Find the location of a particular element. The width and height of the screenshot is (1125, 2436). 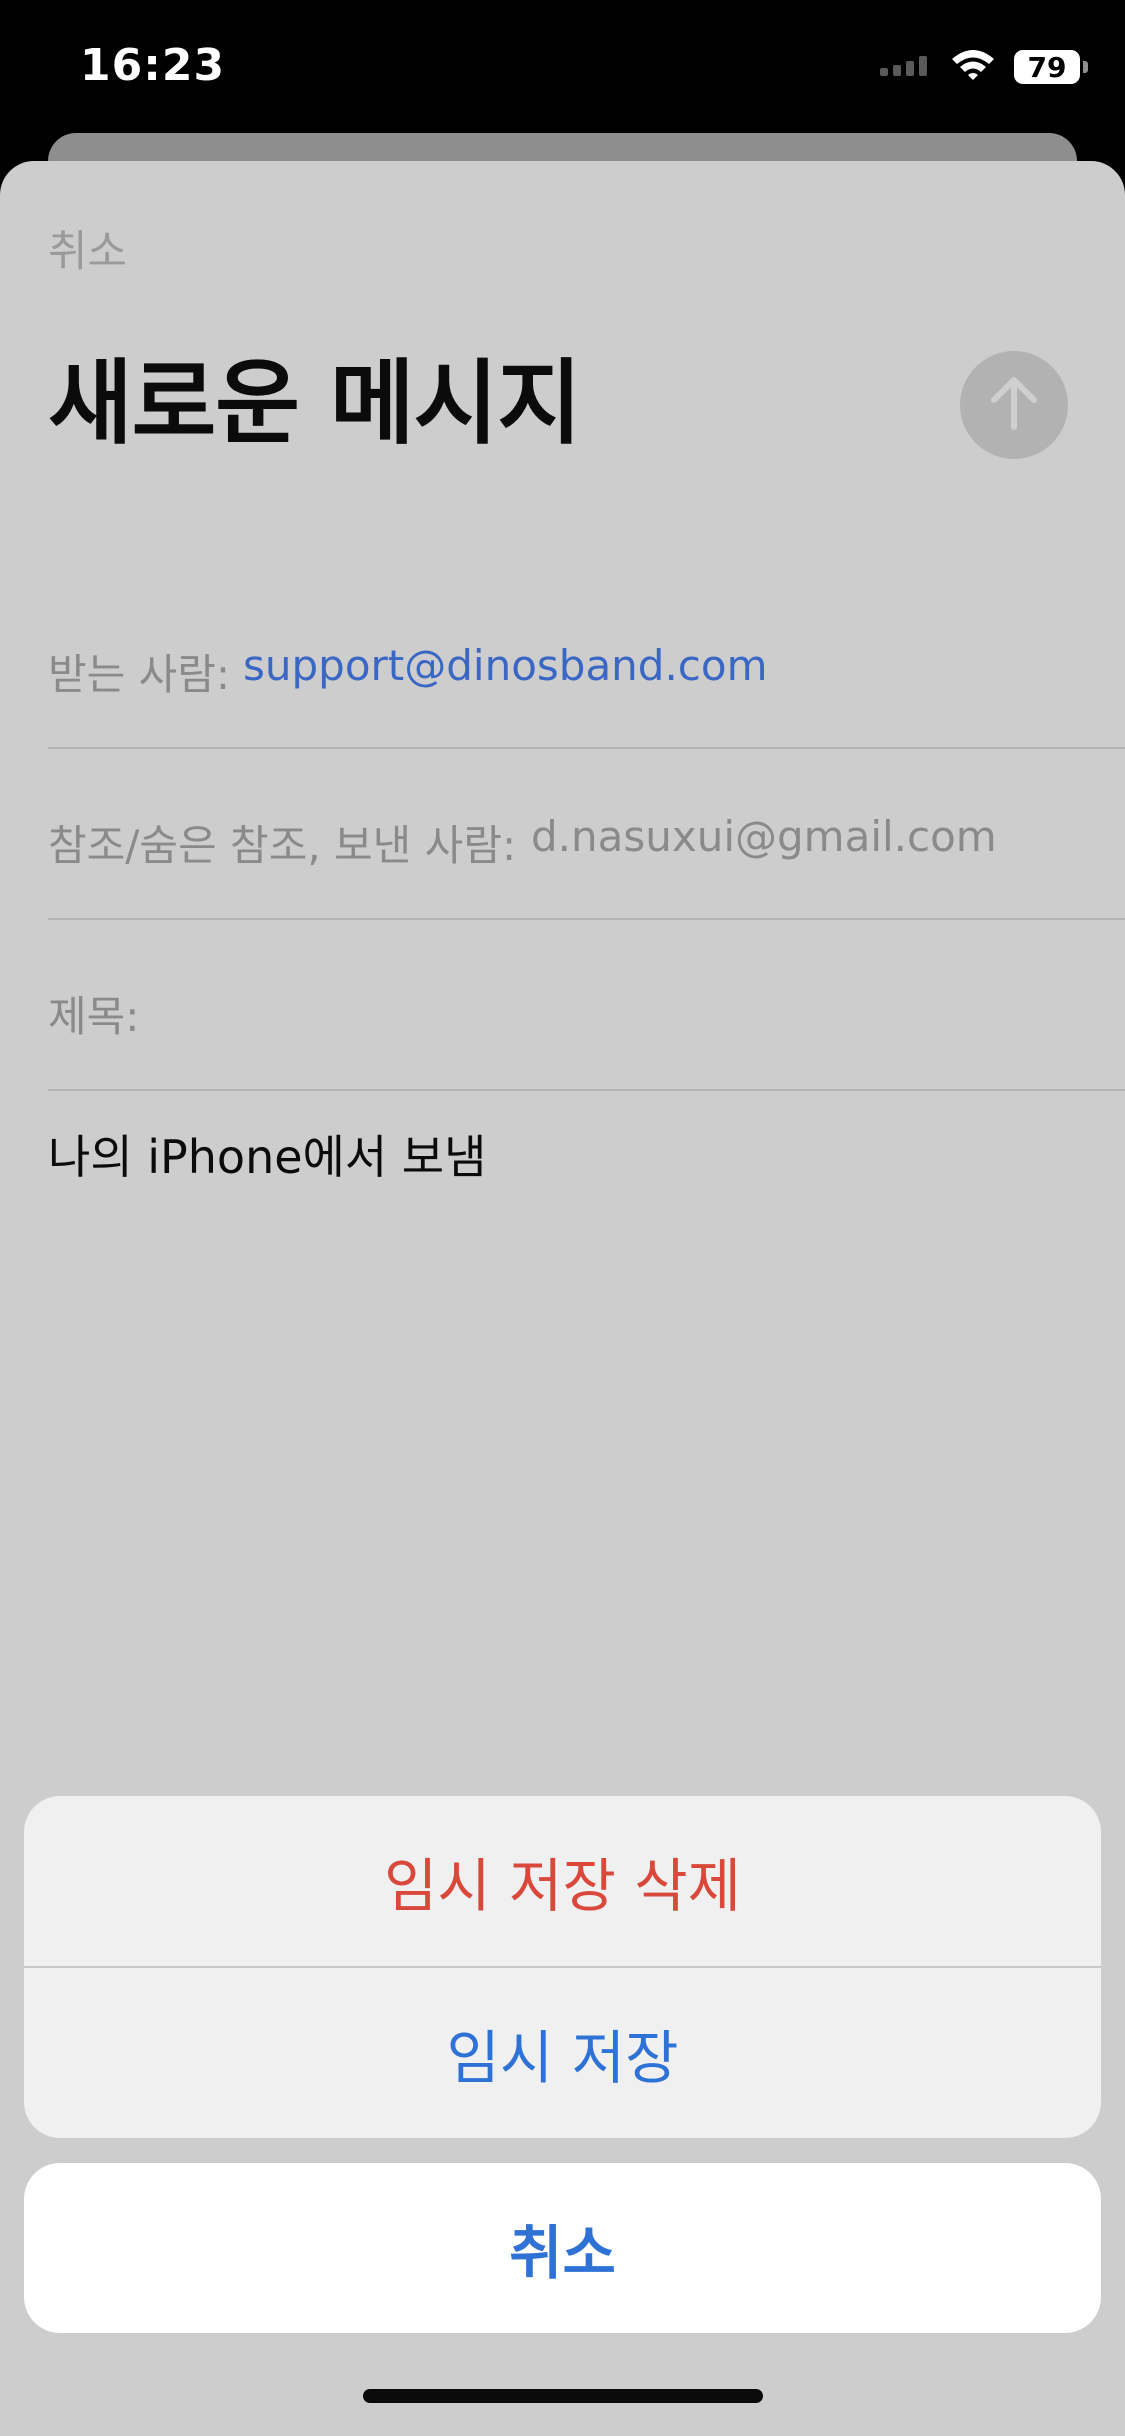

to-field: 받는 사람: support@dinosband.com is located at coordinates (586, 664).